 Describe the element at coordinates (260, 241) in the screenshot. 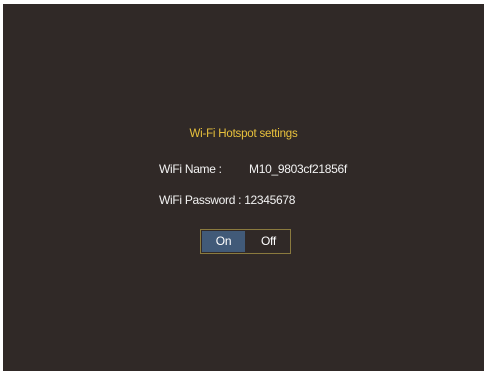

I see `toggle-off-button: Off` at that location.